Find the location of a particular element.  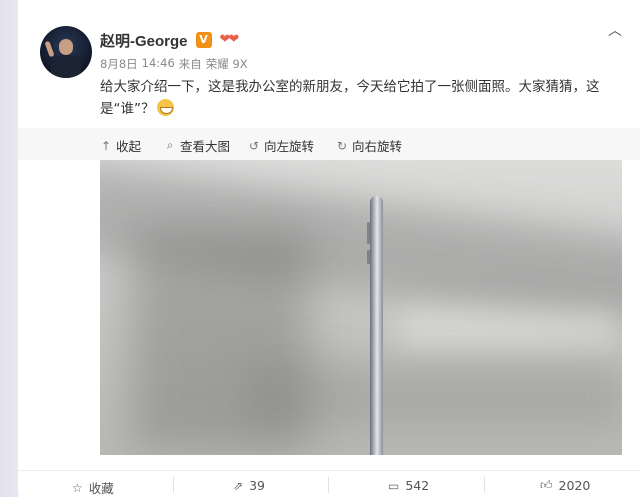

star-icon: ☆ is located at coordinates (77, 487).